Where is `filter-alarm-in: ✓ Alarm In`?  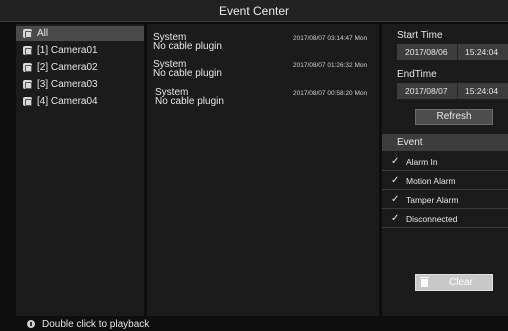 filter-alarm-in: ✓ Alarm In is located at coordinates (445, 162).